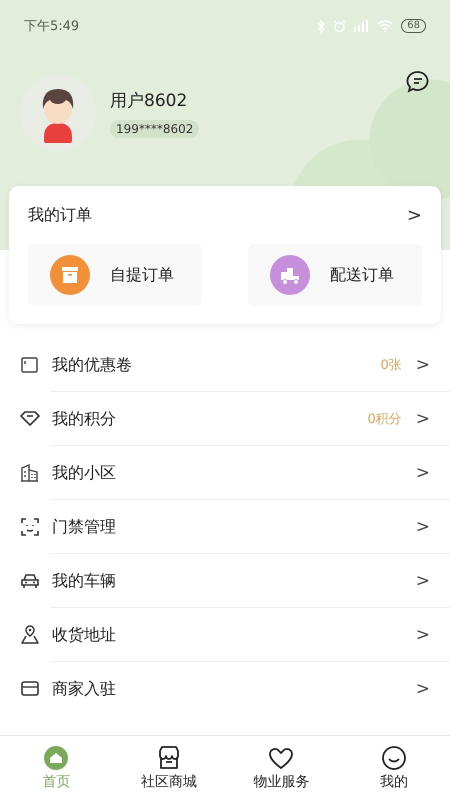  What do you see at coordinates (30, 581) in the screenshot?
I see `car-icon` at bounding box center [30, 581].